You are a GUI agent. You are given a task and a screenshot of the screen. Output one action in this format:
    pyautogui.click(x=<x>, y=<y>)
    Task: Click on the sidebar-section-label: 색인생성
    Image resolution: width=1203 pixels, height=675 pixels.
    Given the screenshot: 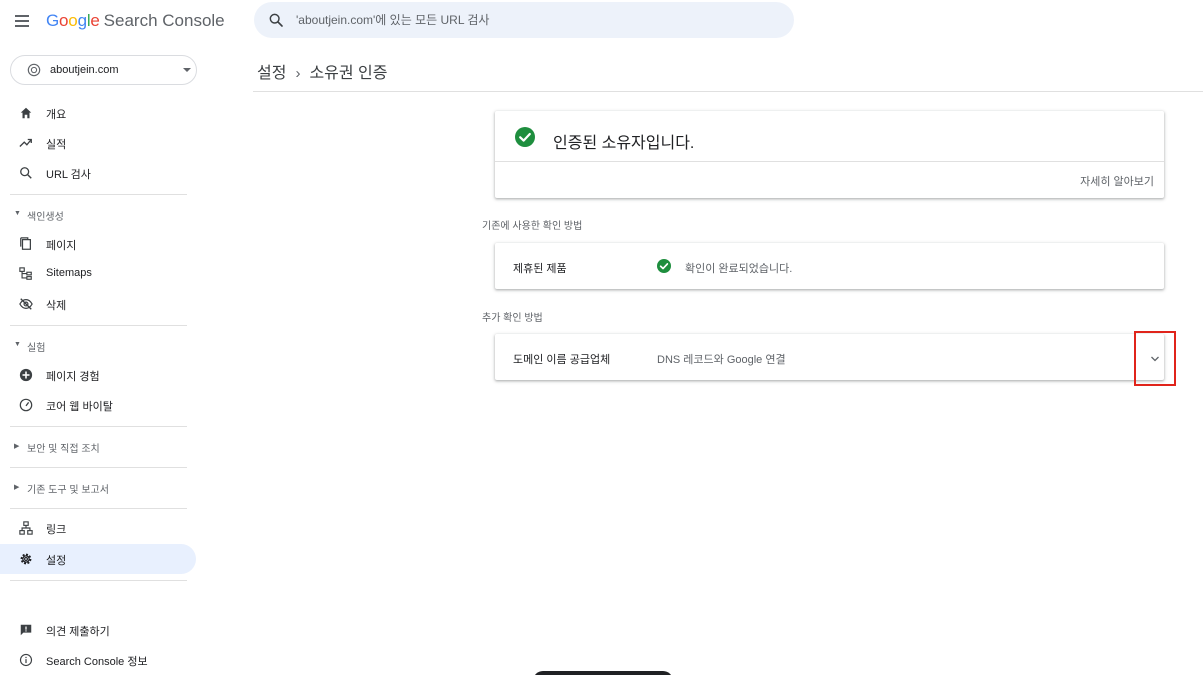 What is the action you would take?
    pyautogui.click(x=45, y=217)
    